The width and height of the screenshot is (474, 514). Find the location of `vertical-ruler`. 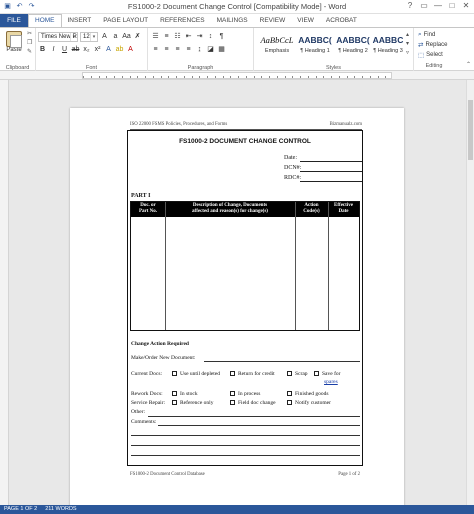

vertical-ruler is located at coordinates (4, 292).